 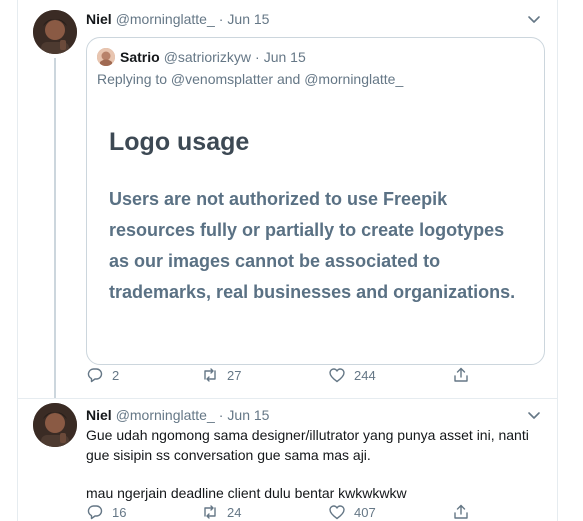 I want to click on reply-button: 16, so click(x=106, y=512).